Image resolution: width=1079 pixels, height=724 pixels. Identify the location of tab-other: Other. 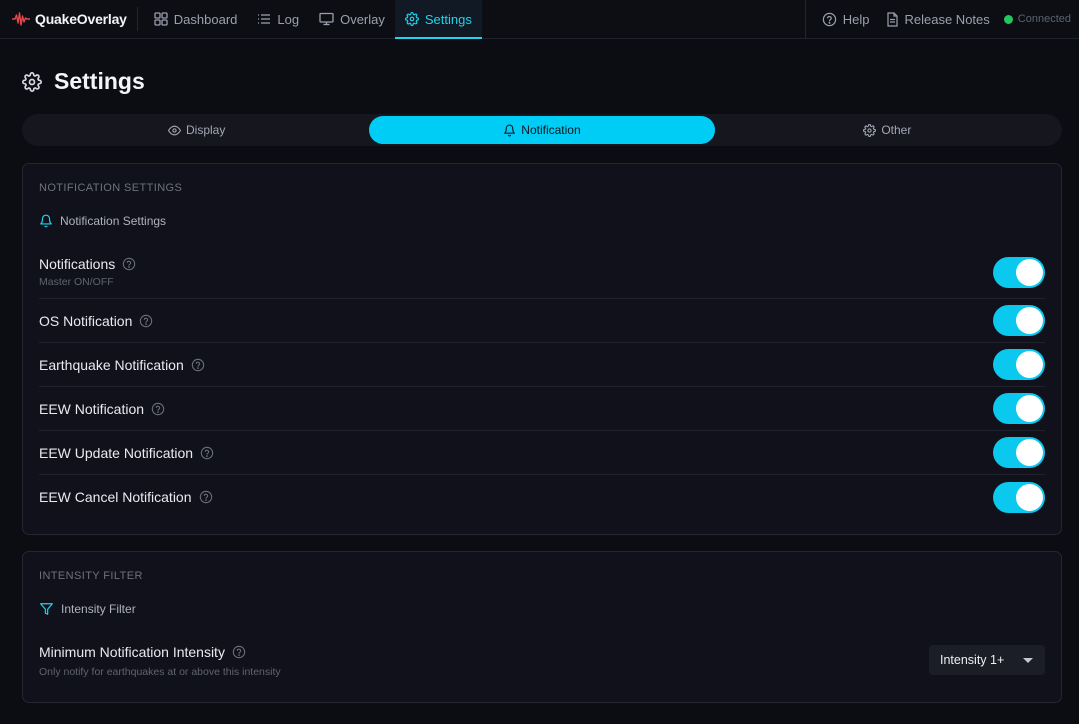
(887, 130).